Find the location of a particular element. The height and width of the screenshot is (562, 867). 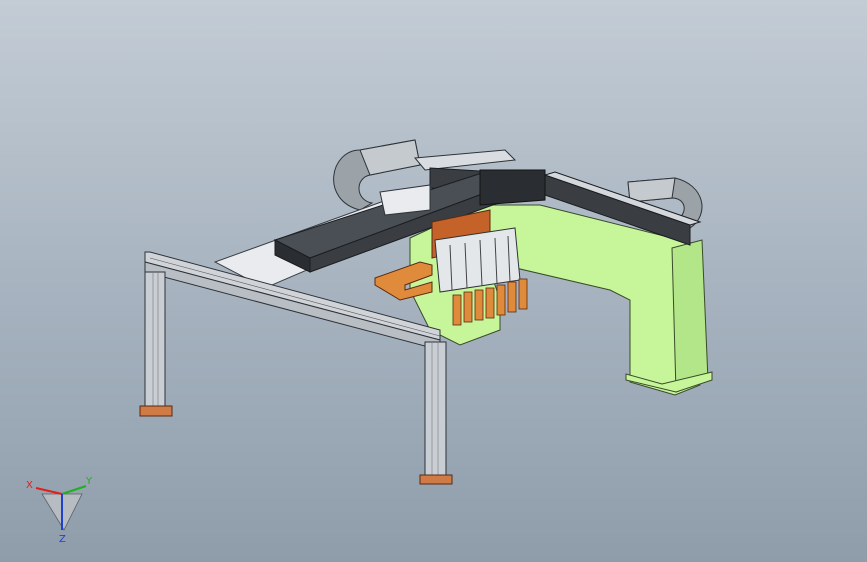

support-leg-left is located at coordinates (155, 340).